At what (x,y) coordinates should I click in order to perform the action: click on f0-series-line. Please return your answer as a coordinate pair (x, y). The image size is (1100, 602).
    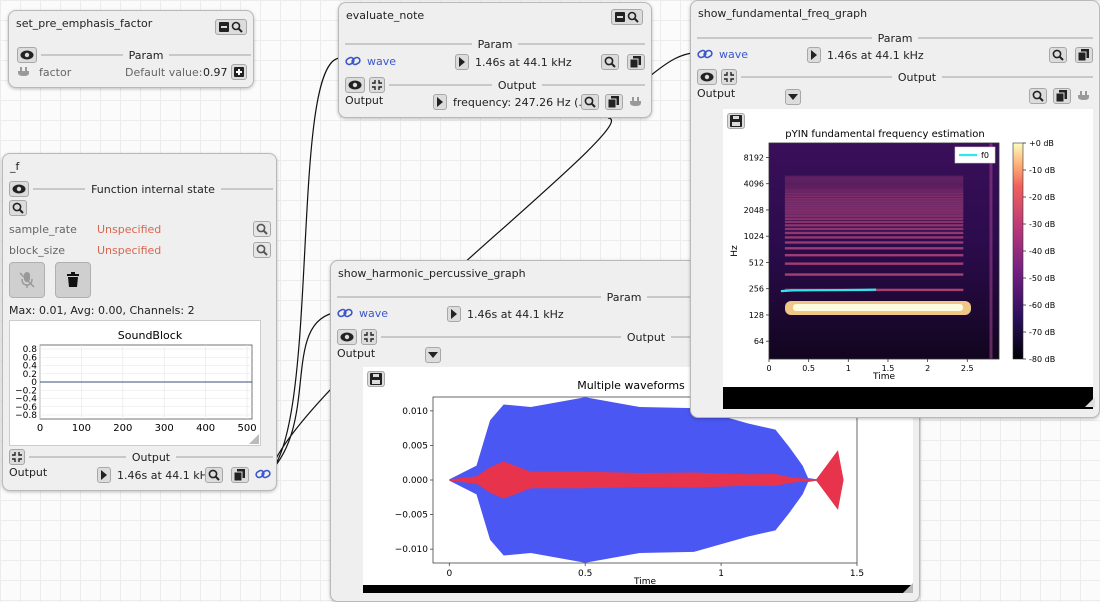
    Looking at the image, I should click on (828, 290).